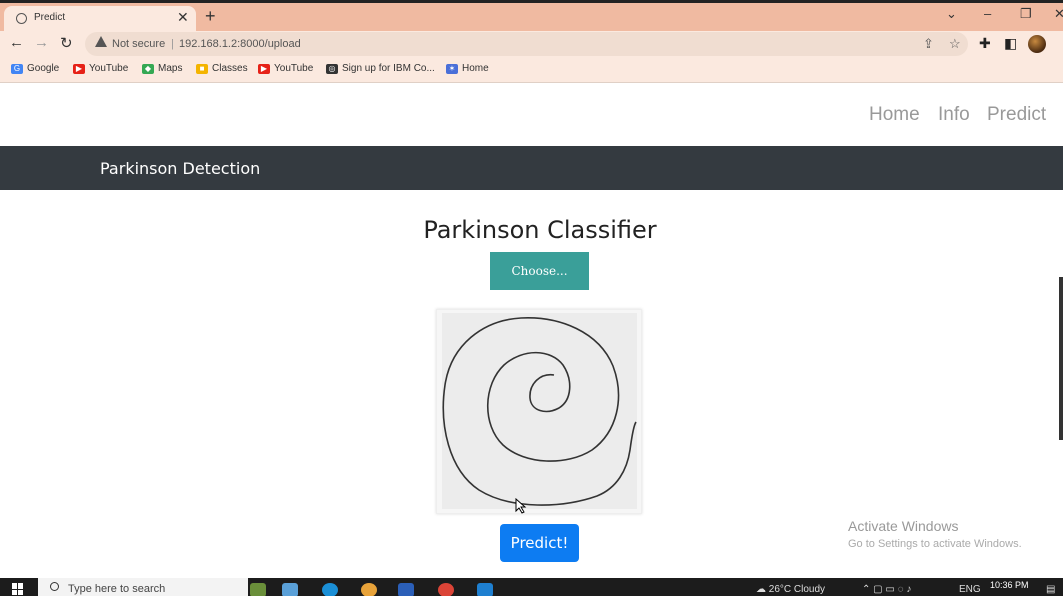  Describe the element at coordinates (526, 44) in the screenshot. I see `address-bar: Not secure | 192.168.1.2:8000/upload ⇪ ☆` at that location.